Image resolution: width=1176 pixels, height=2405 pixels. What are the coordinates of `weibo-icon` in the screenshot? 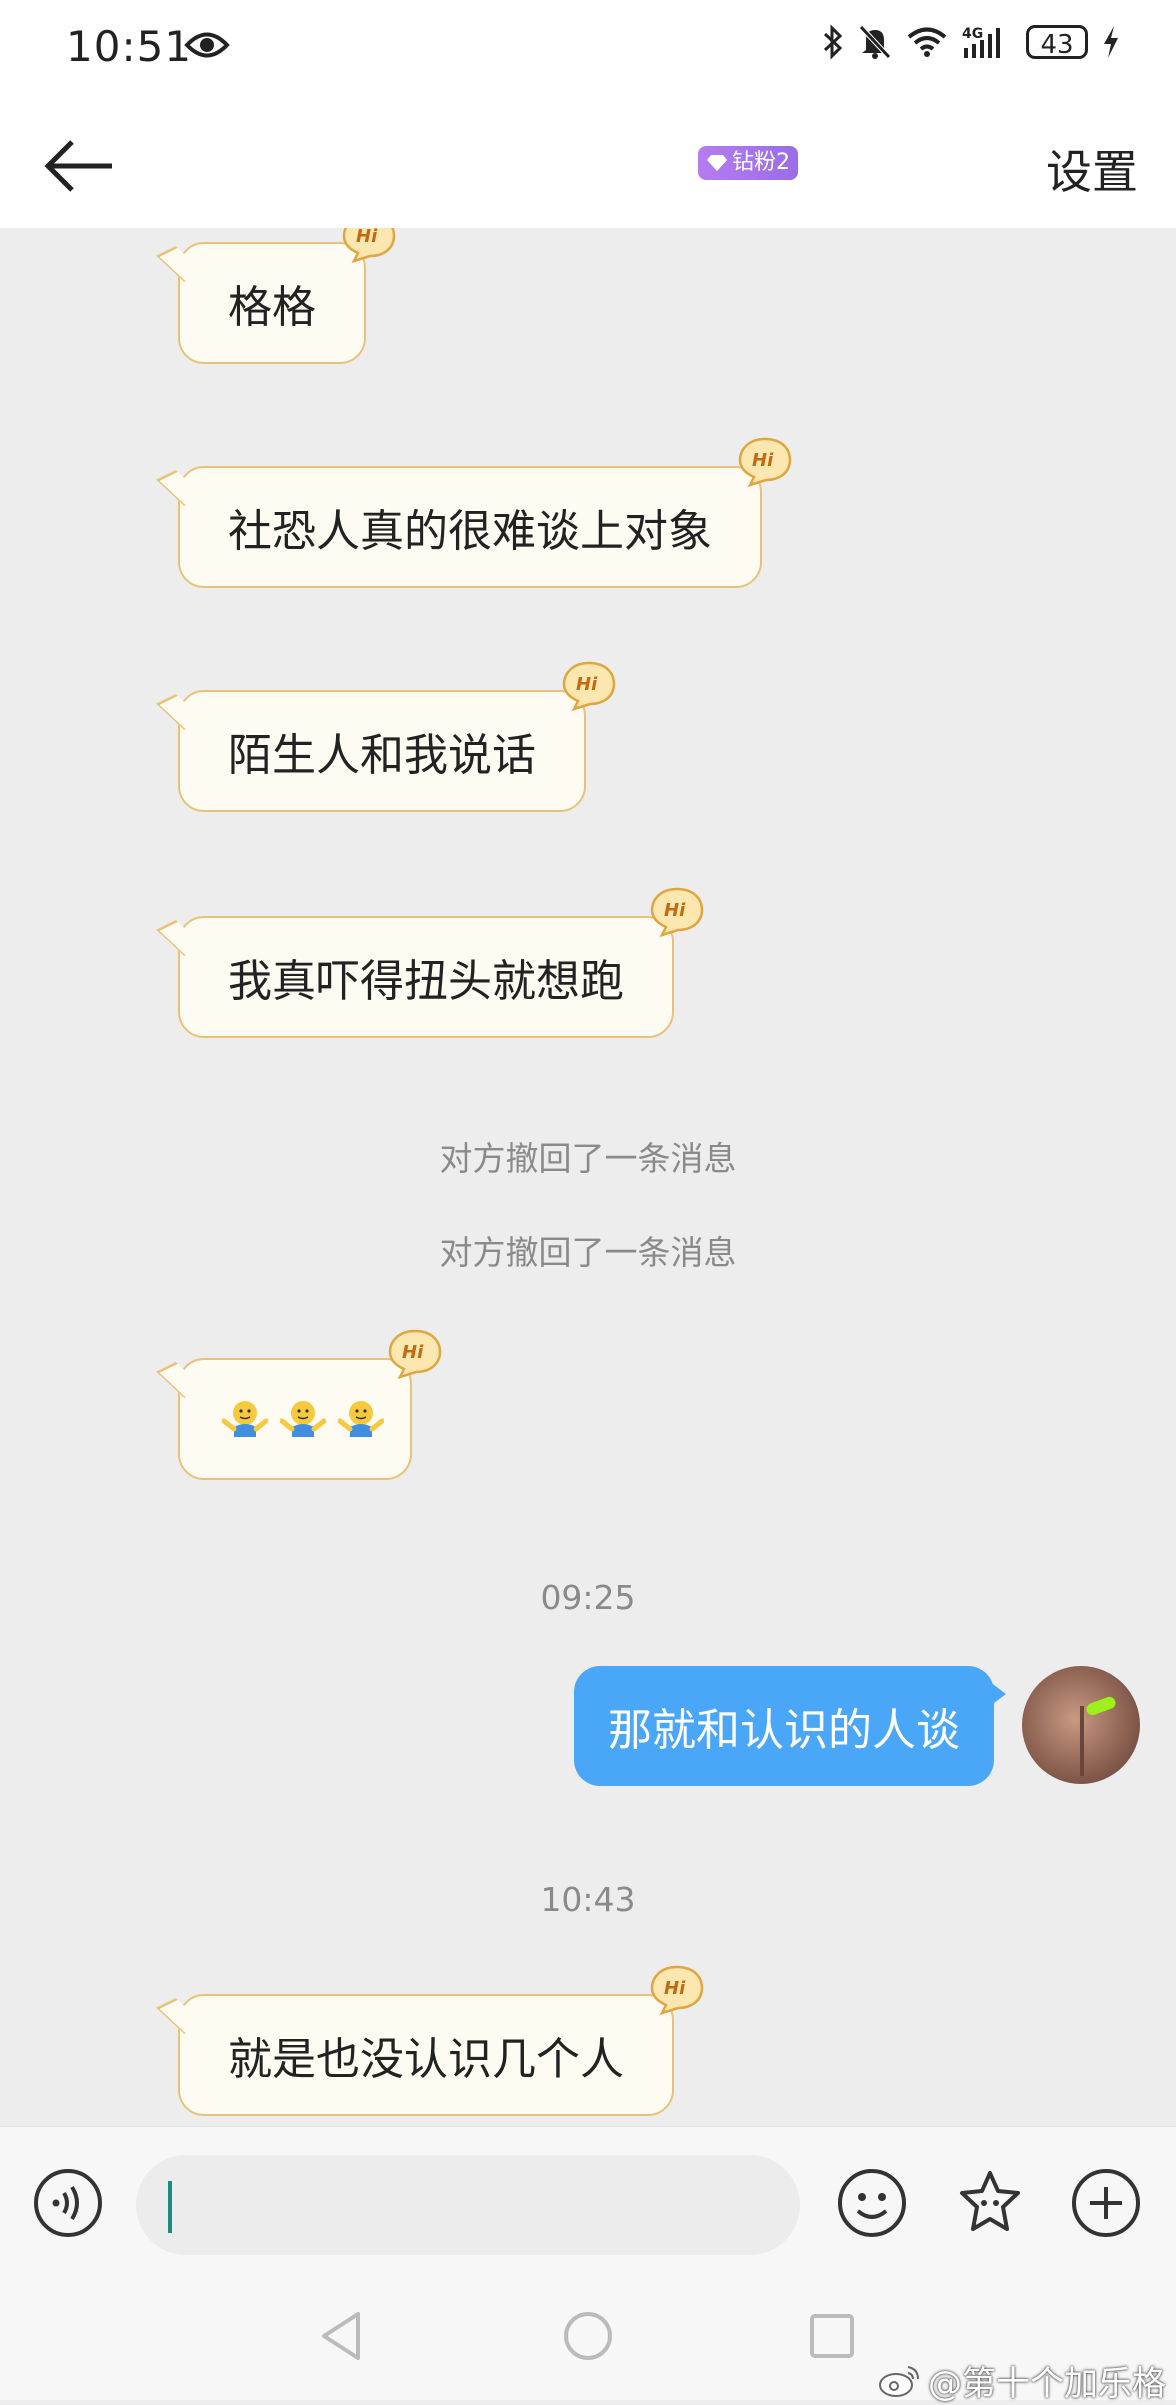 It's located at (899, 2381).